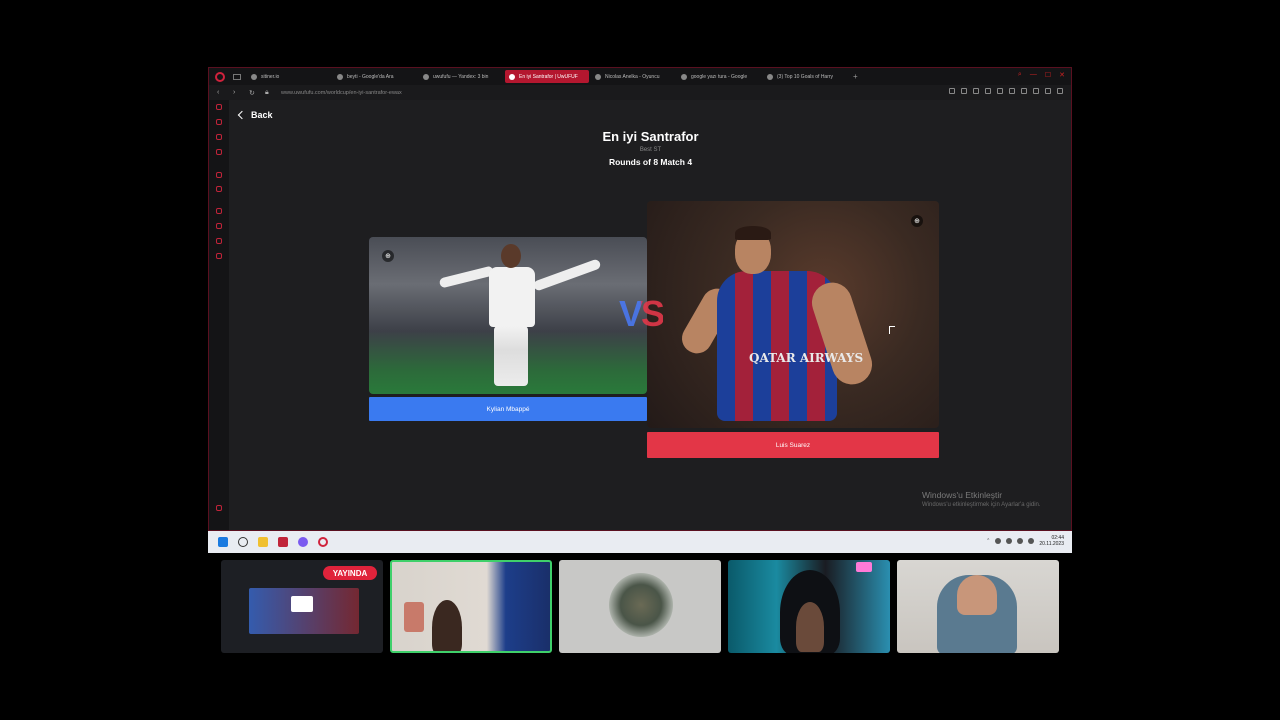 This screenshot has width=1280, height=720. I want to click on twitter-icon, so click(219, 175).